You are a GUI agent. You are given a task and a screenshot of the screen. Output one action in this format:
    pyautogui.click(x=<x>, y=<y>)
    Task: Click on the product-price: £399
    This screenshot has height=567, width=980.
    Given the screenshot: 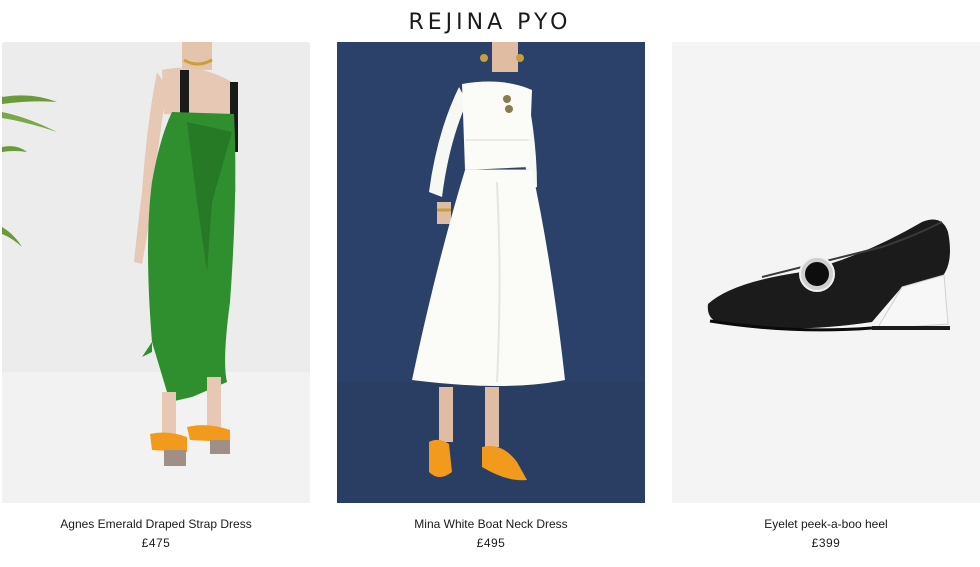 What is the action you would take?
    pyautogui.click(x=826, y=543)
    